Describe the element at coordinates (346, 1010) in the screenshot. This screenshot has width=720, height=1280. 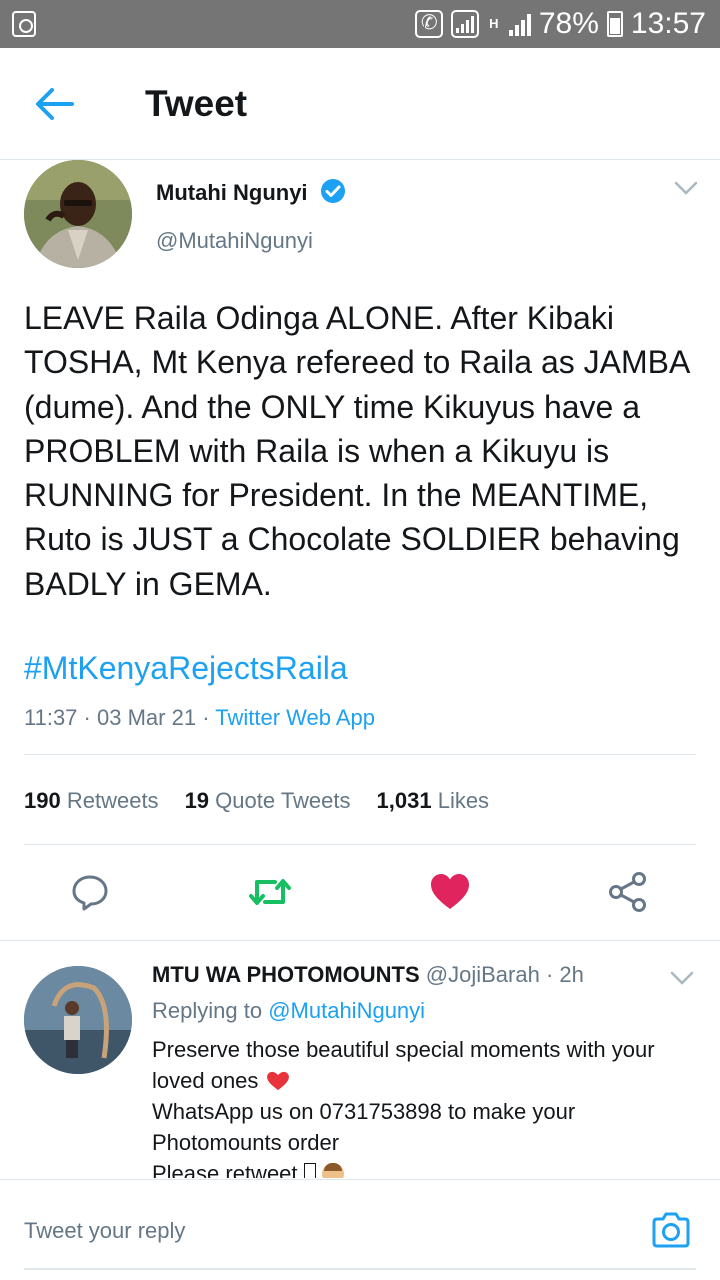
I see `replying-to-handle: @MutahiNgunyi` at that location.